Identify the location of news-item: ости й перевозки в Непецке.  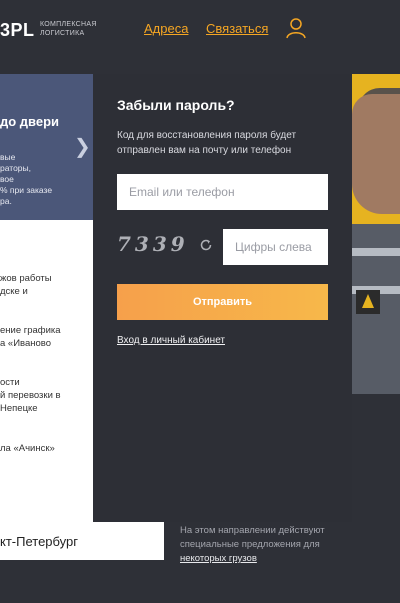
(30, 395).